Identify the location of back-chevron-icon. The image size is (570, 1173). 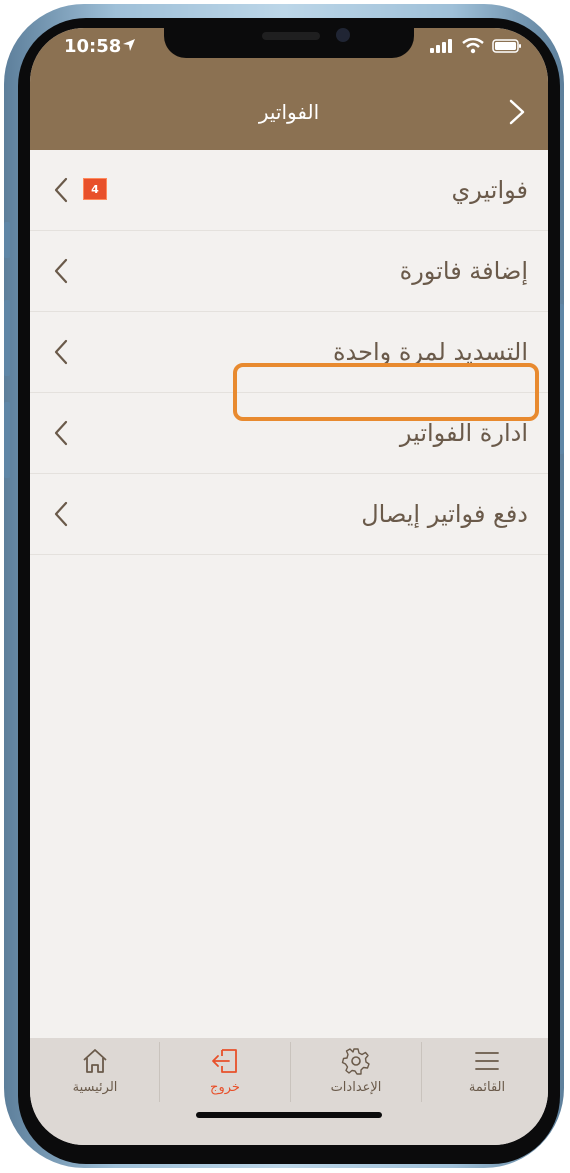
(517, 112).